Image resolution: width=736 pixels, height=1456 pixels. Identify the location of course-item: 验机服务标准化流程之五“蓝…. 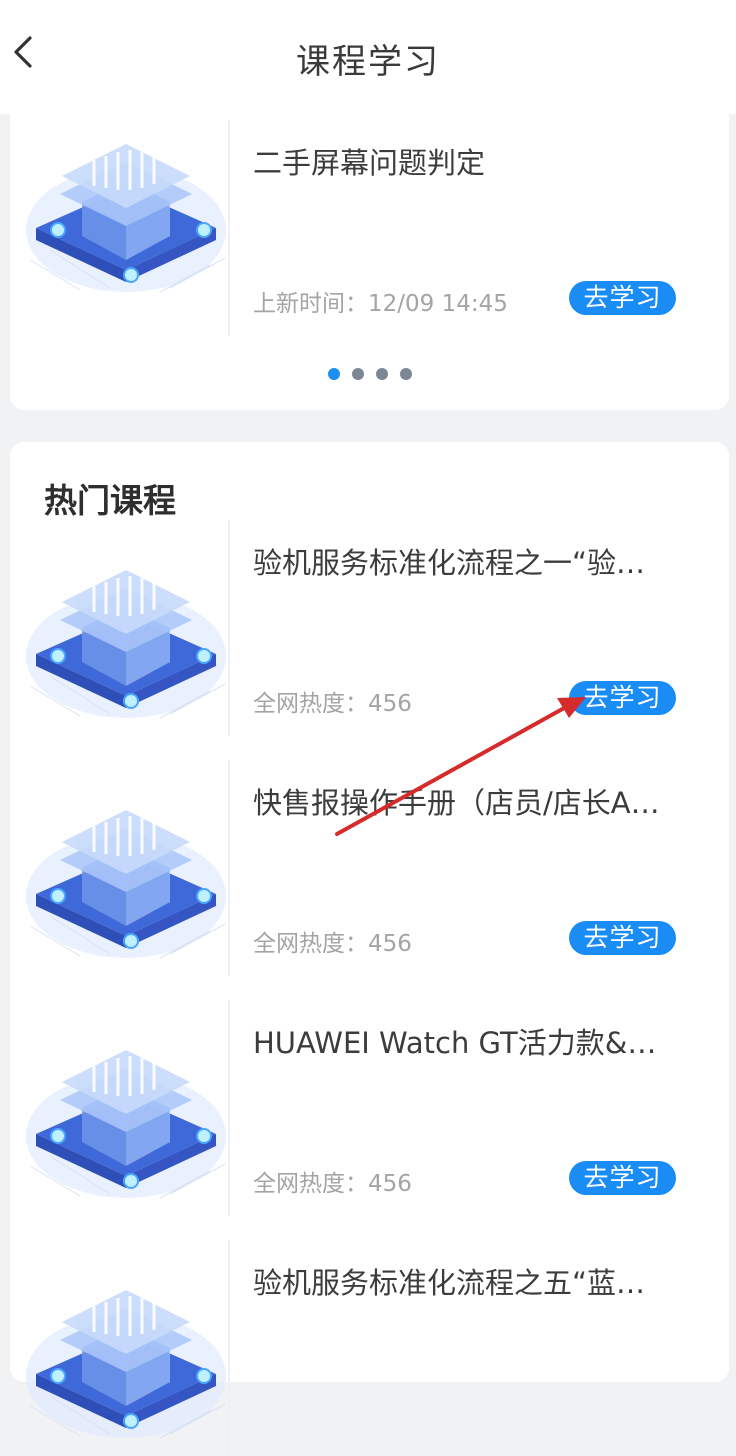
(369, 1348).